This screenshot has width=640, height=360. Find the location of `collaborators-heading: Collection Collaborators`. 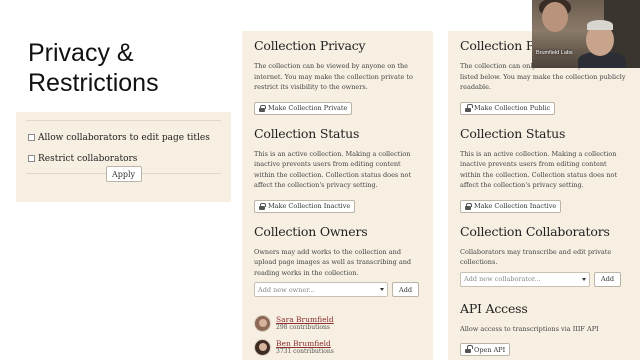

collaborators-heading: Collection Collaborators is located at coordinates (535, 231).